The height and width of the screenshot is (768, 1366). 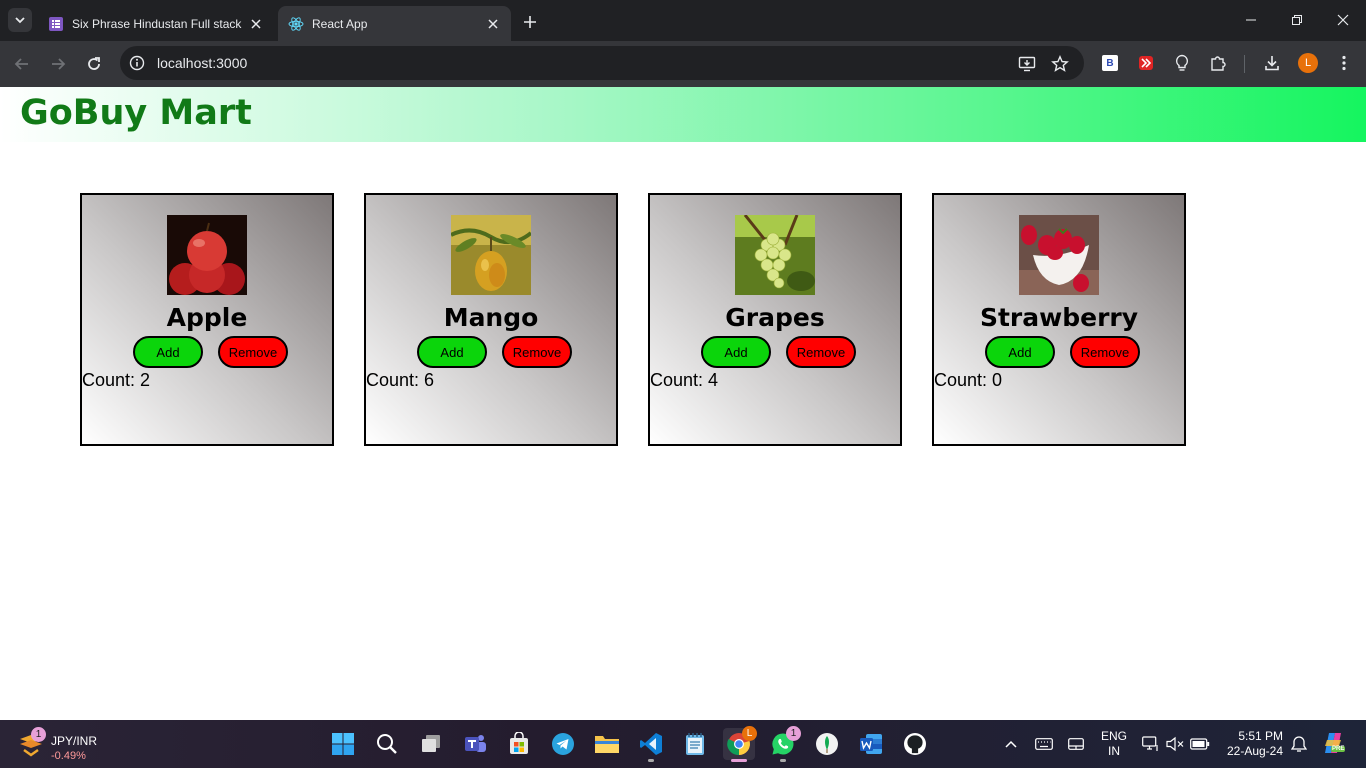 I want to click on word-app, so click(x=871, y=744).